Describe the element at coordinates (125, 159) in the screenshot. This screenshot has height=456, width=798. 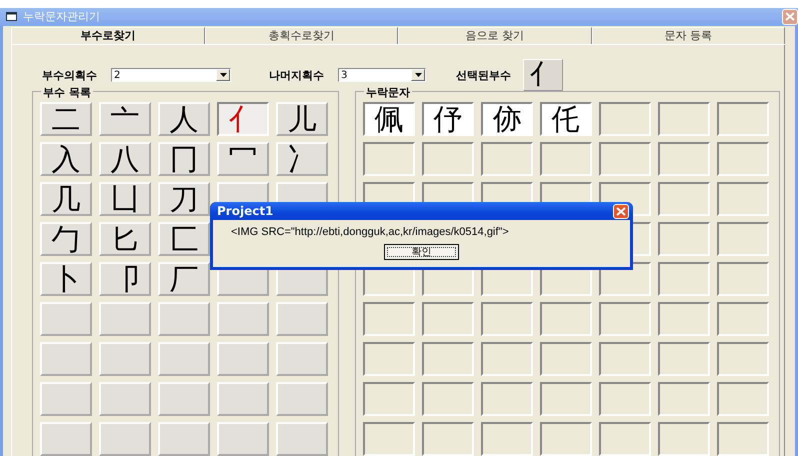
I see `radical-button: 八` at that location.